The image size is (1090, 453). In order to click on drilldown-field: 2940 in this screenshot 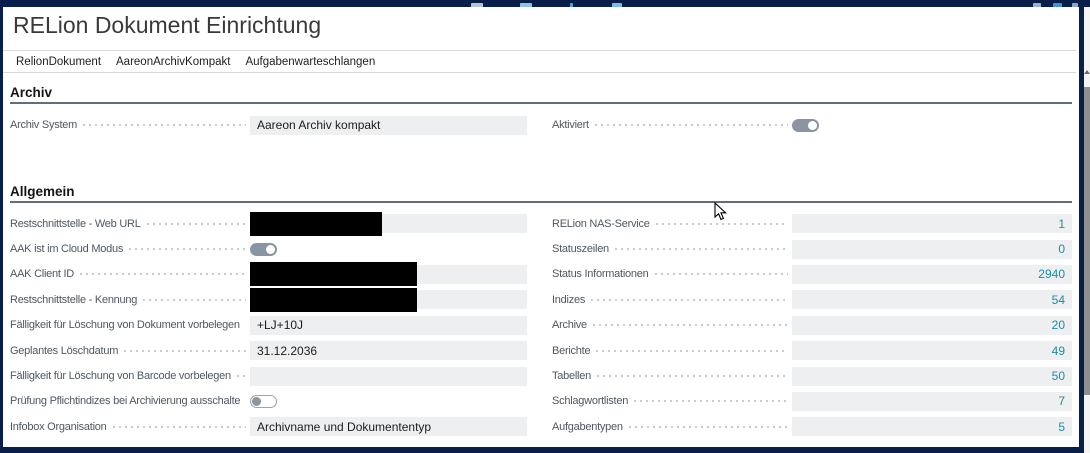, I will do `click(932, 274)`.